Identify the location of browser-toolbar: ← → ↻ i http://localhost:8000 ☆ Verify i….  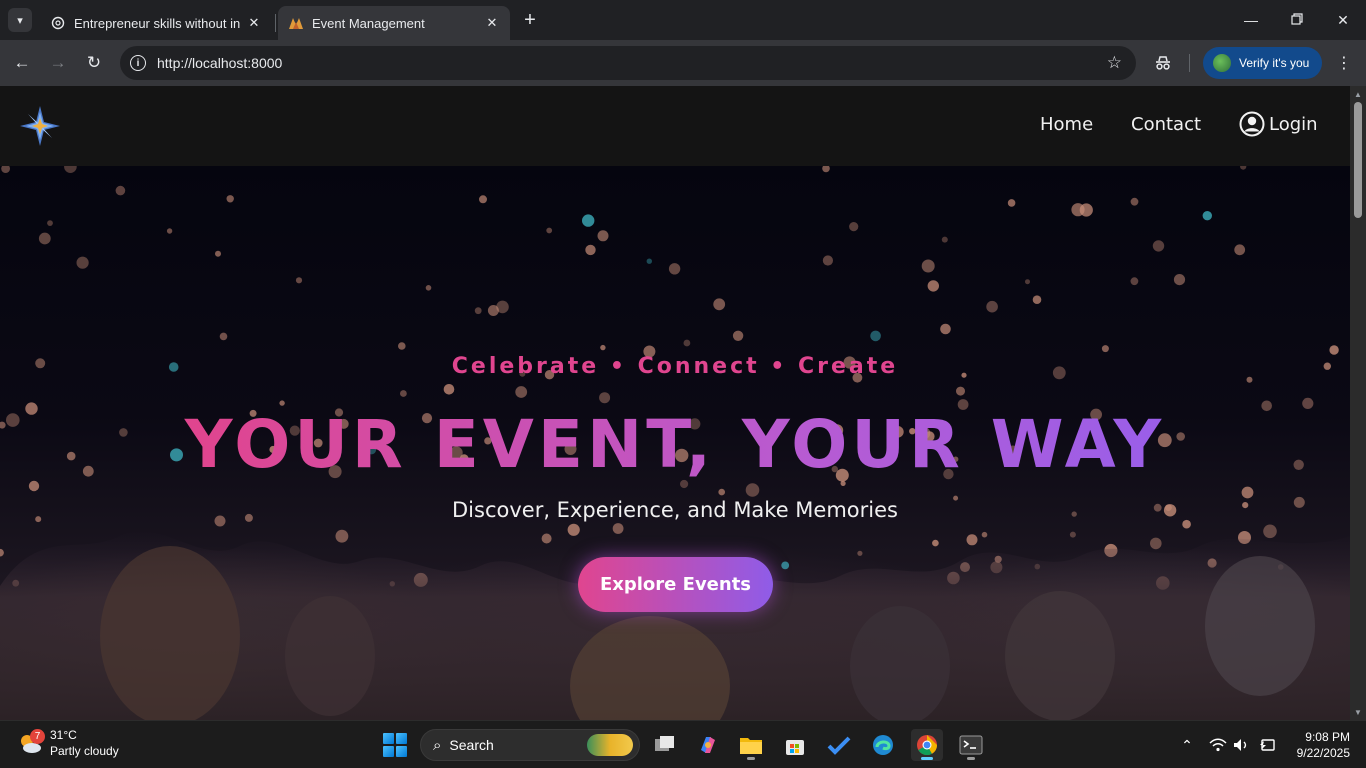
(683, 63).